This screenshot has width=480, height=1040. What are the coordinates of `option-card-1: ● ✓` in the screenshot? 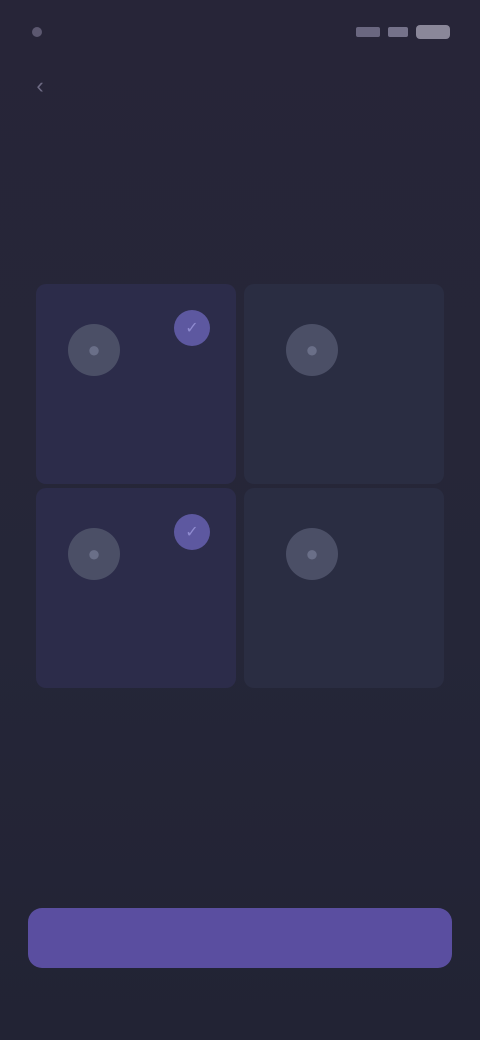 It's located at (136, 384).